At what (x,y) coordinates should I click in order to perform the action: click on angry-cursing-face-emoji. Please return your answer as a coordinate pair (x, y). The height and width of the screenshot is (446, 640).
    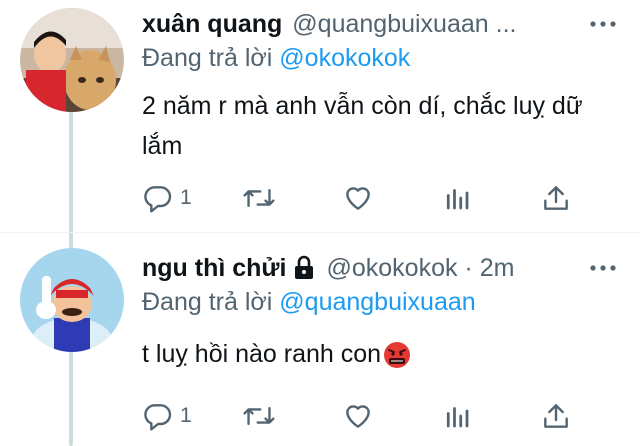
    Looking at the image, I should click on (397, 355).